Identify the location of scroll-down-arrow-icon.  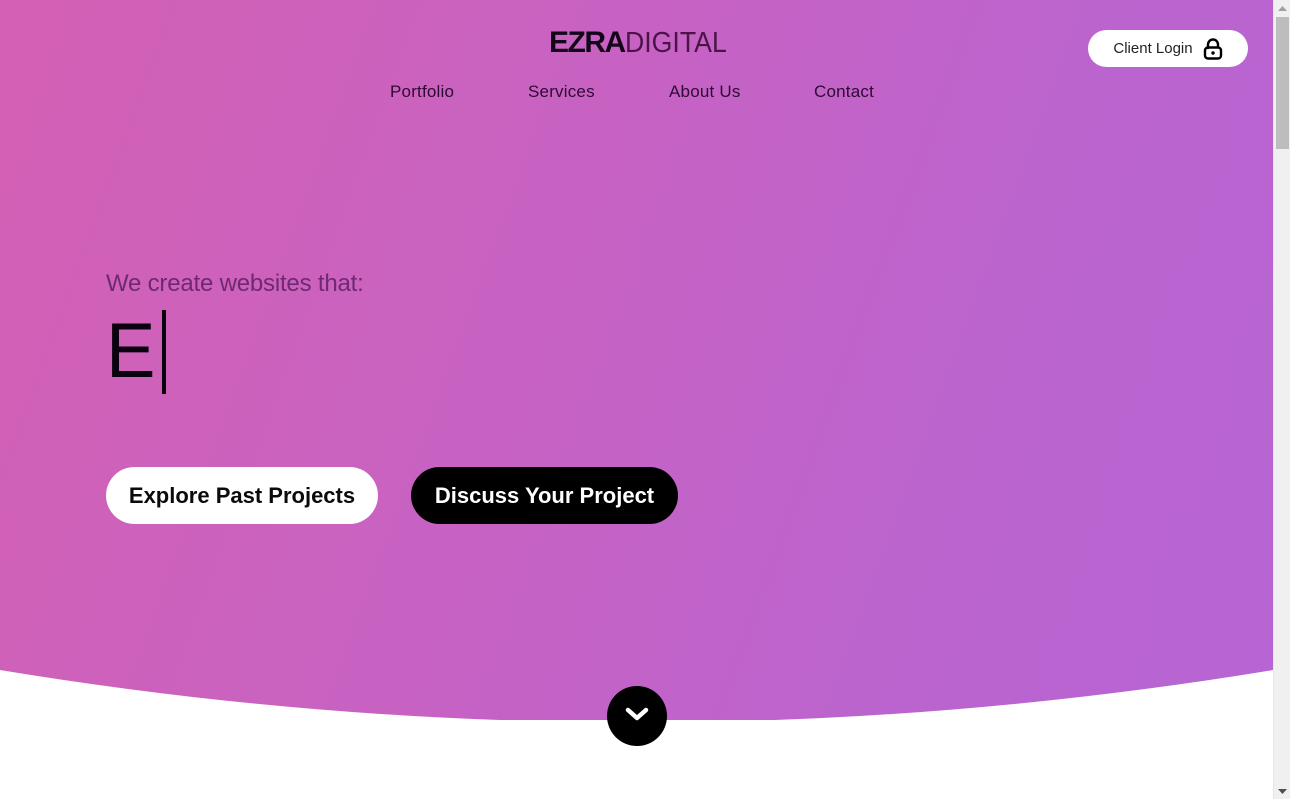
(1282, 791).